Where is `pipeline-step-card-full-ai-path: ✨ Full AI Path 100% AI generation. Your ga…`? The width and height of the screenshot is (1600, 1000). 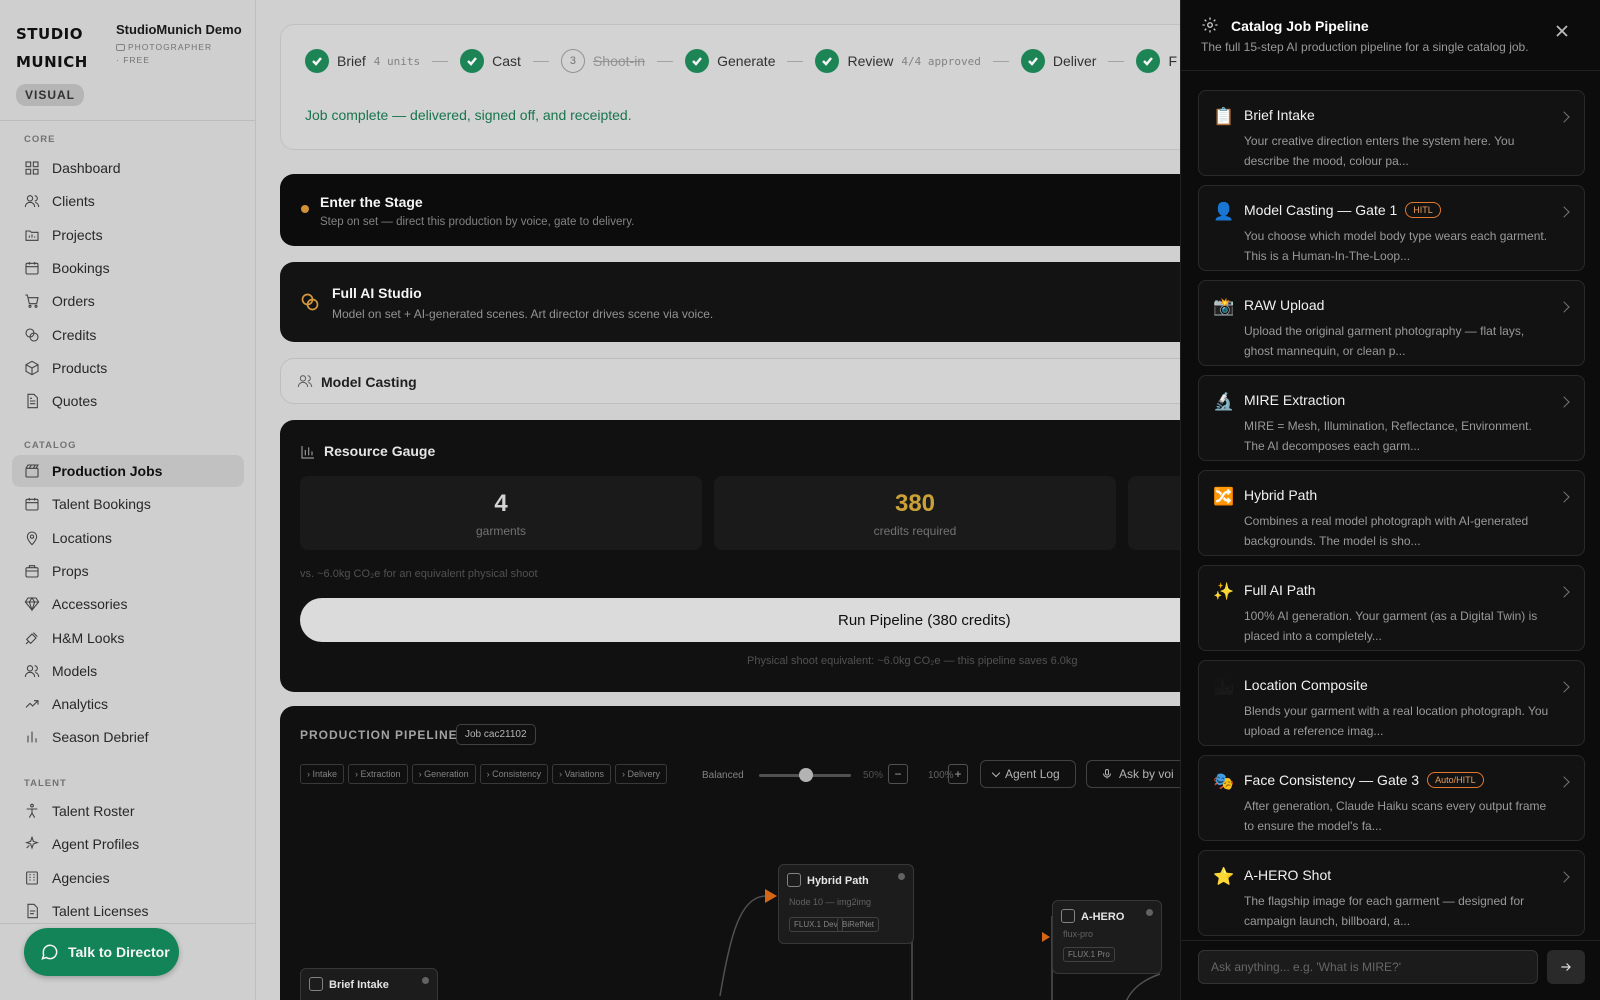
pipeline-step-card-full-ai-path: ✨ Full AI Path 100% AI generation. Your ga… is located at coordinates (1391, 608).